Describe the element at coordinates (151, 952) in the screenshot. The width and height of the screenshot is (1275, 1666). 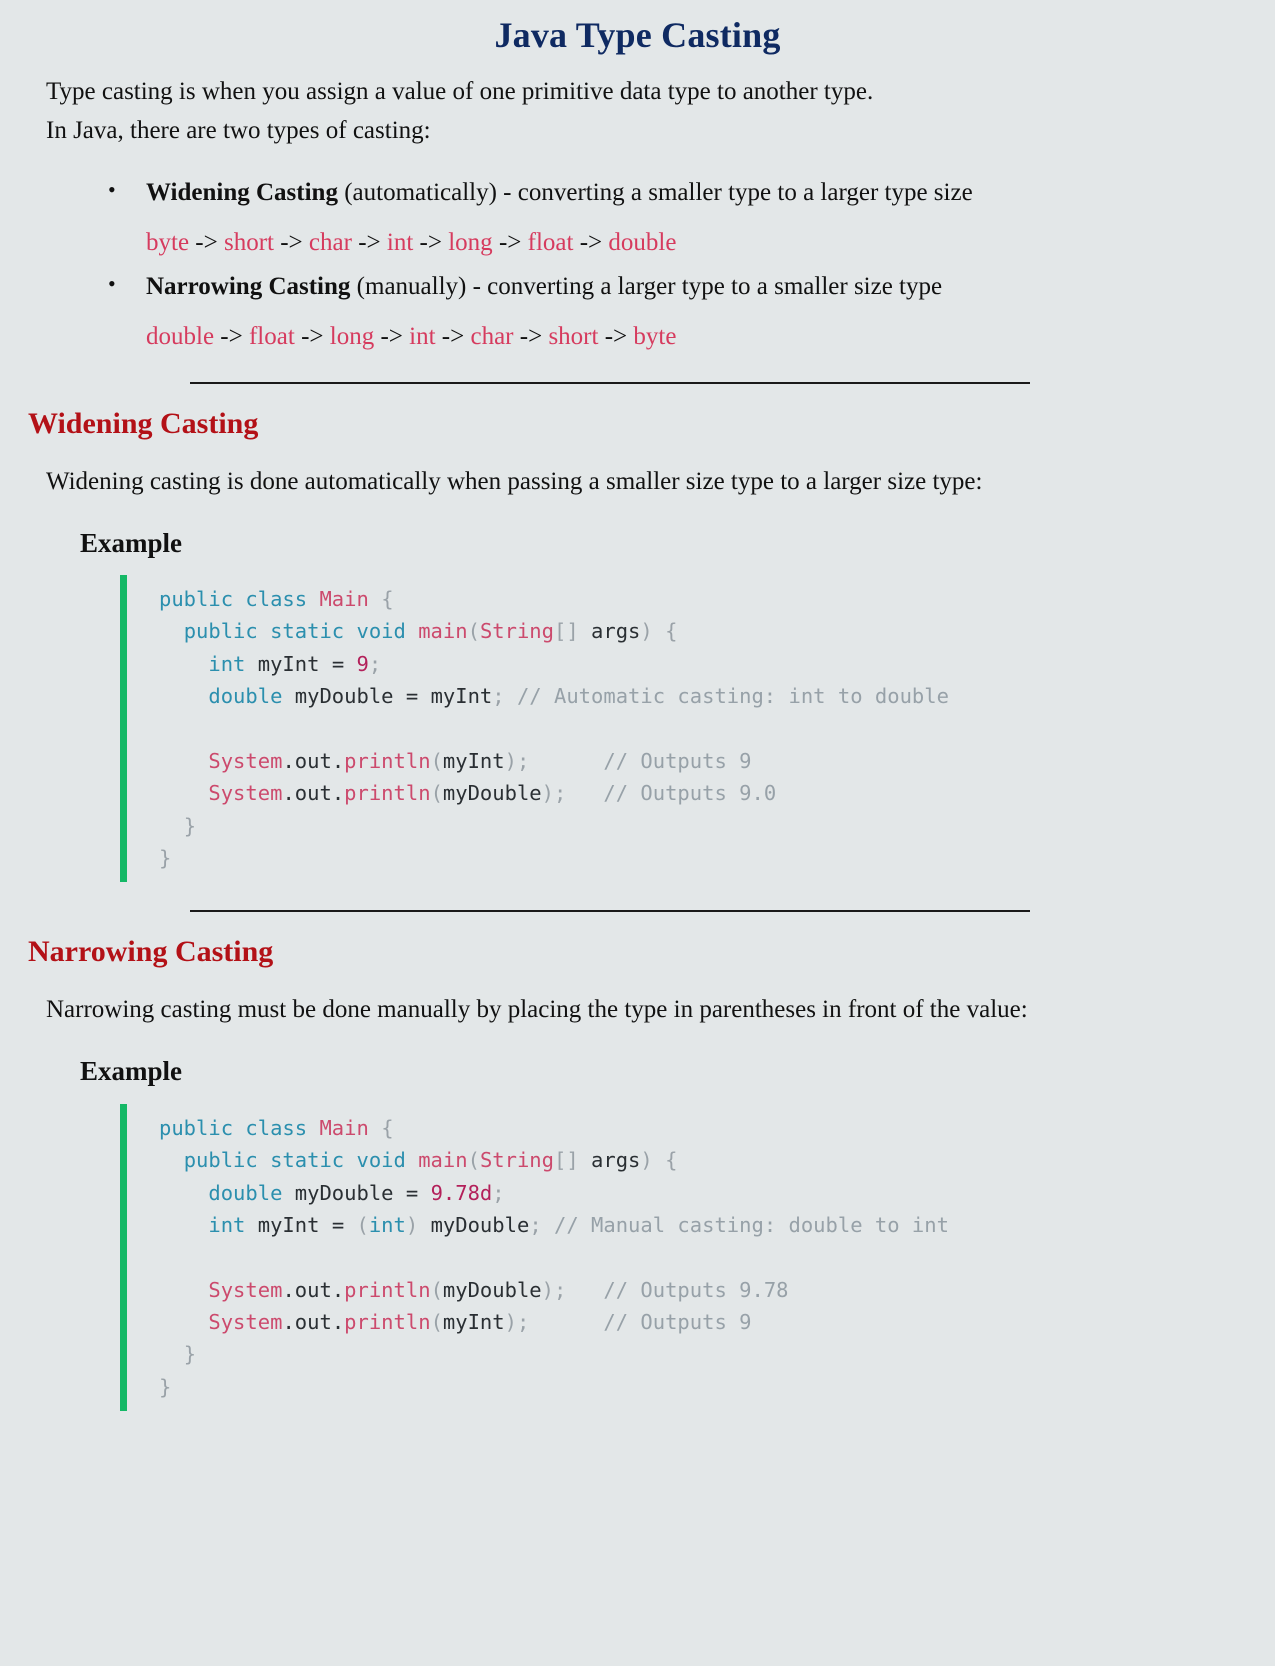
I see `section-heading-narrowing: Narrowing Casting` at that location.